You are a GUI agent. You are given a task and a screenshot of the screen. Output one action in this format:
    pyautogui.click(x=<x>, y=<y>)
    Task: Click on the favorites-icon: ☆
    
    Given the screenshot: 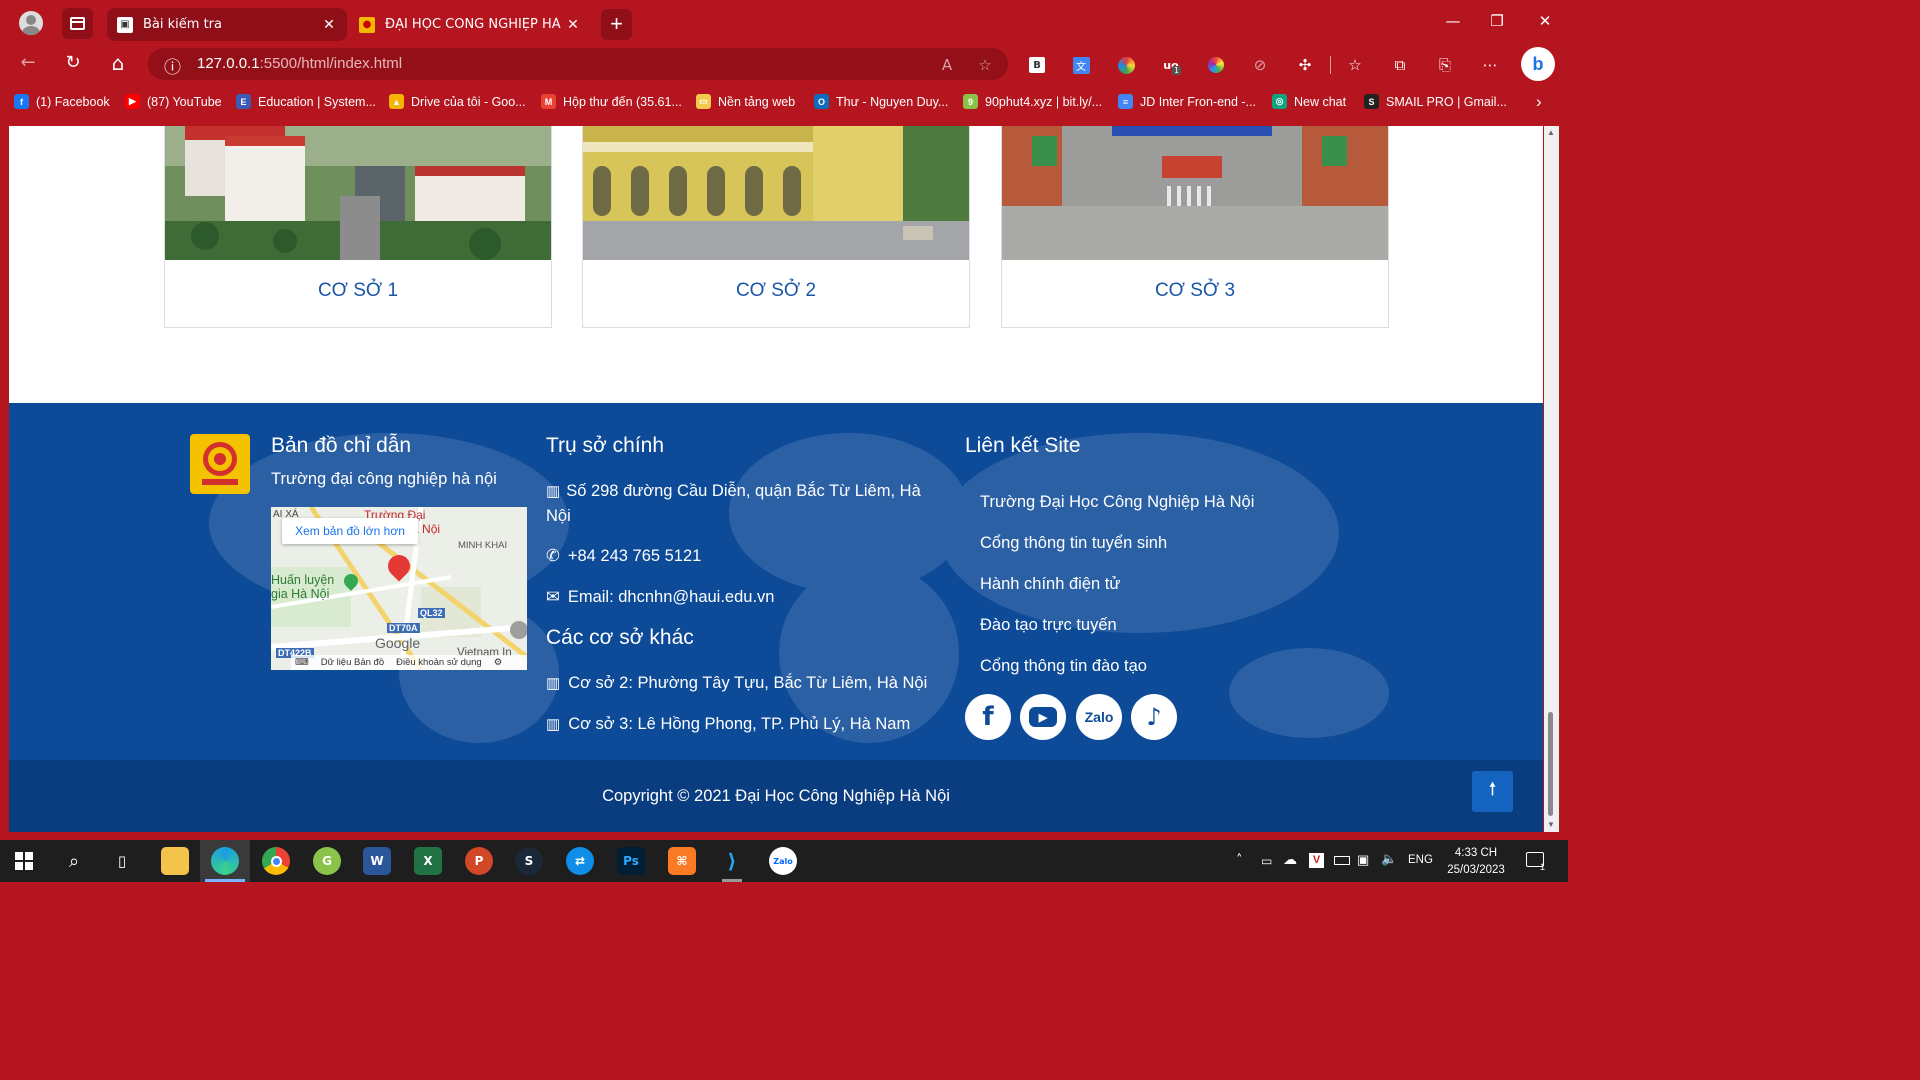 What is the action you would take?
    pyautogui.click(x=1355, y=65)
    